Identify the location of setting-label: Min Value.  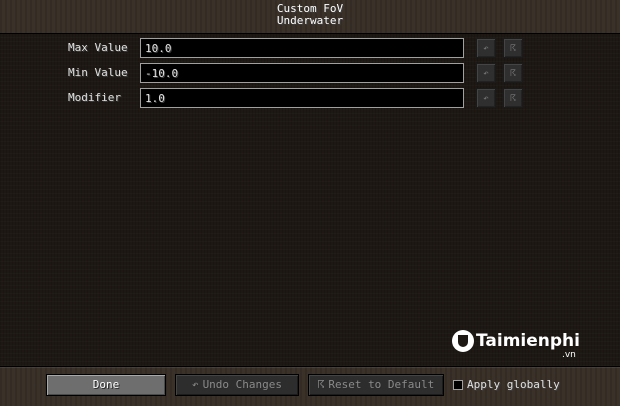
(98, 72).